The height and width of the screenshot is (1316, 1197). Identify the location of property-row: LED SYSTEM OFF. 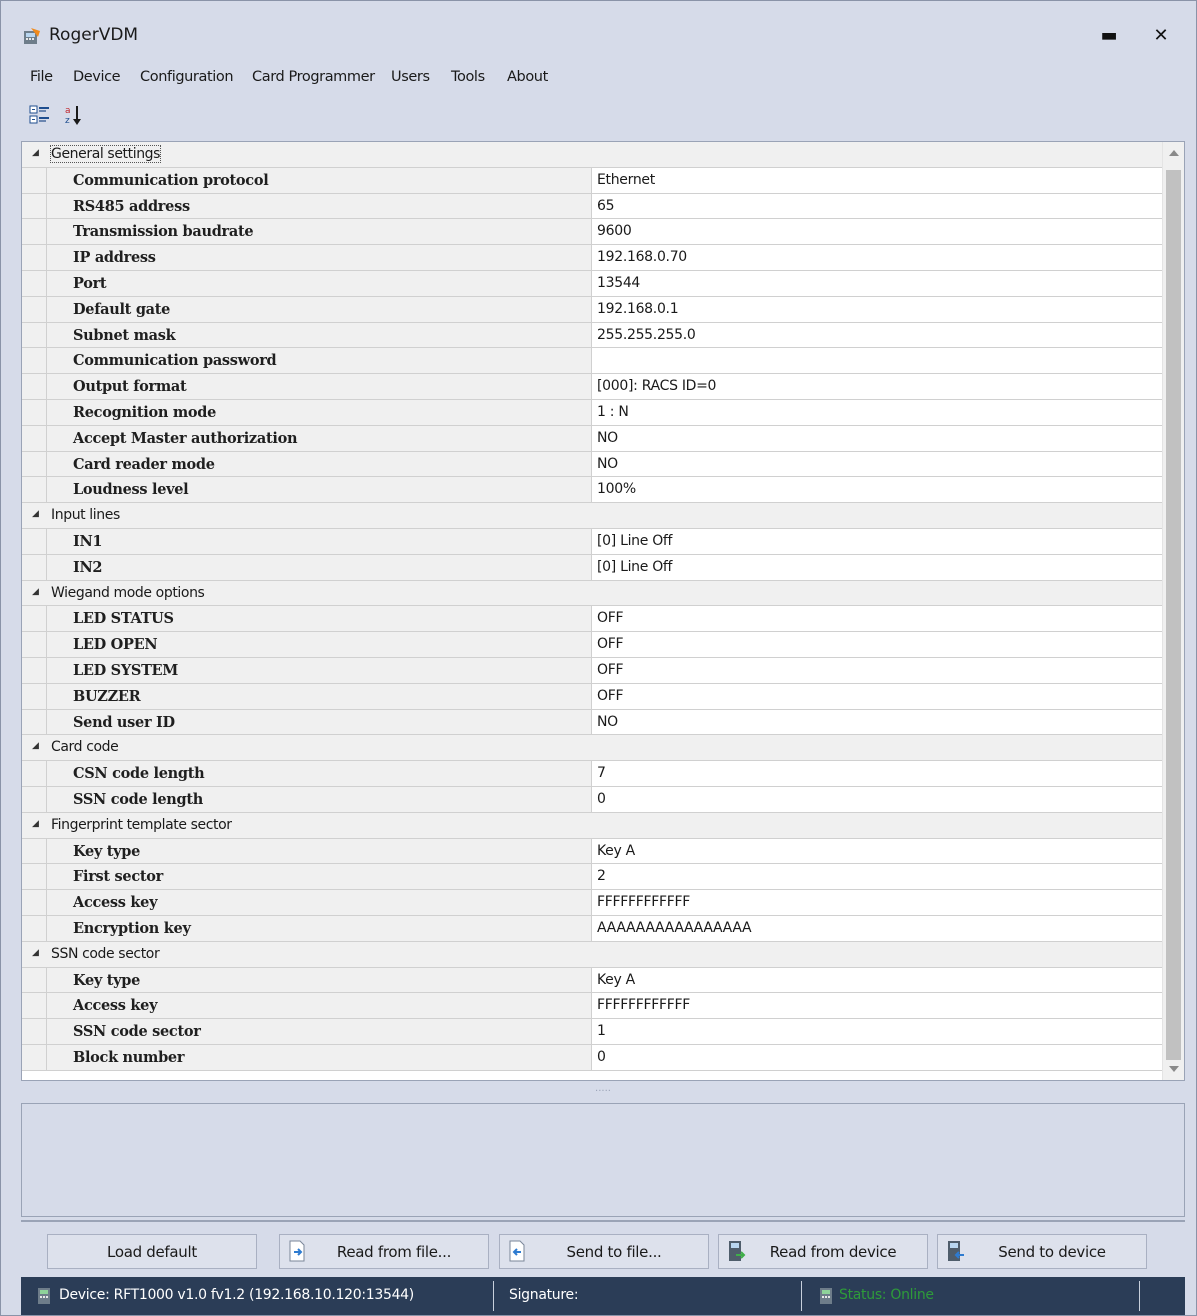
(592, 670).